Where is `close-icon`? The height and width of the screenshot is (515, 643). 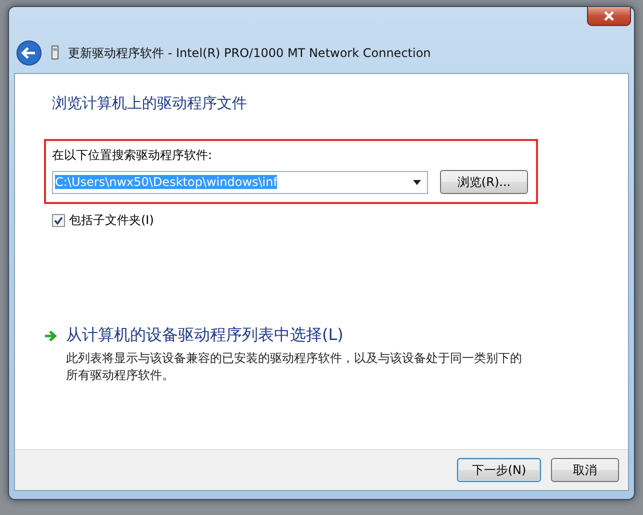 close-icon is located at coordinates (609, 16).